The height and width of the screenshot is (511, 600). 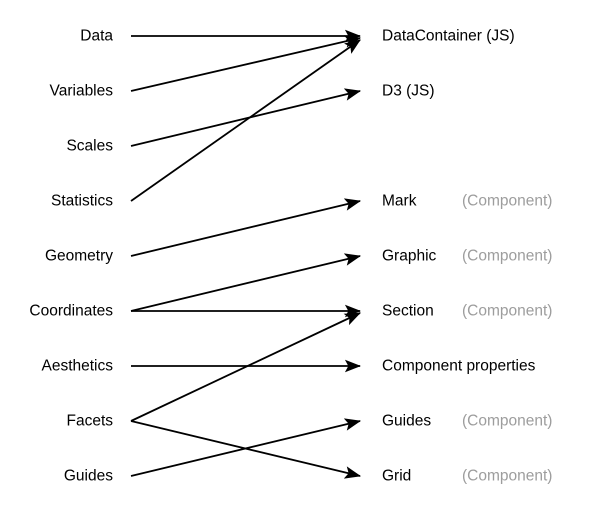 What do you see at coordinates (397, 476) in the screenshot?
I see `right-label-grid: Grid` at bounding box center [397, 476].